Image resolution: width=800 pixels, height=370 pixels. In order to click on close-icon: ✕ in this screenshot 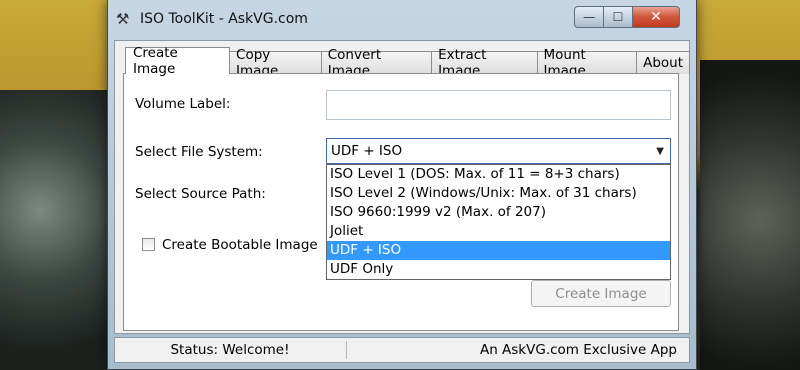, I will do `click(656, 17)`.